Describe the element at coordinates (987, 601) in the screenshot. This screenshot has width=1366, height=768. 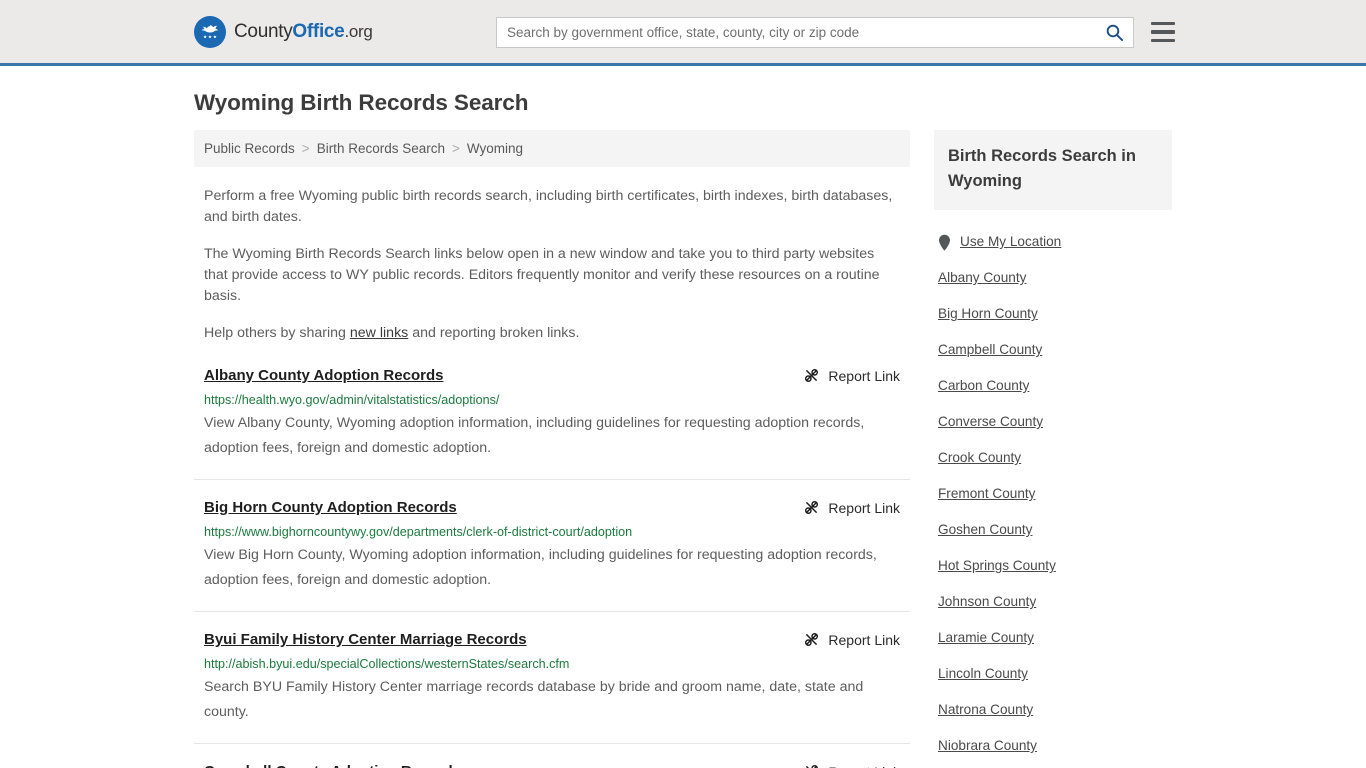
I see `county-link: Johnson County` at that location.